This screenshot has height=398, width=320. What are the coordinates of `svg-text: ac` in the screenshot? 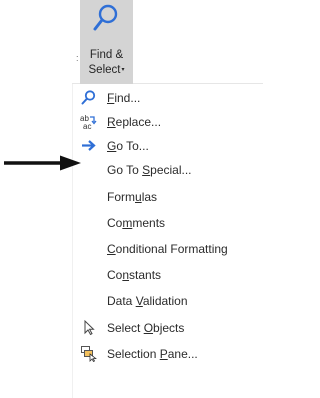 It's located at (87, 126).